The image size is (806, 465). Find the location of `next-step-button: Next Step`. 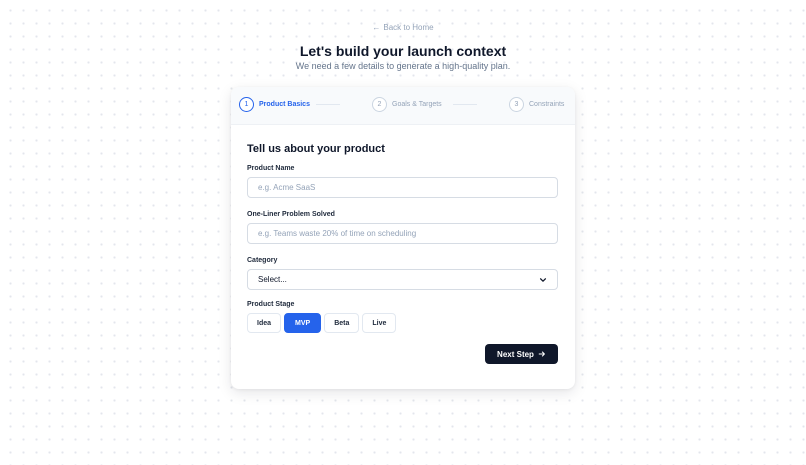

next-step-button: Next Step is located at coordinates (521, 354).